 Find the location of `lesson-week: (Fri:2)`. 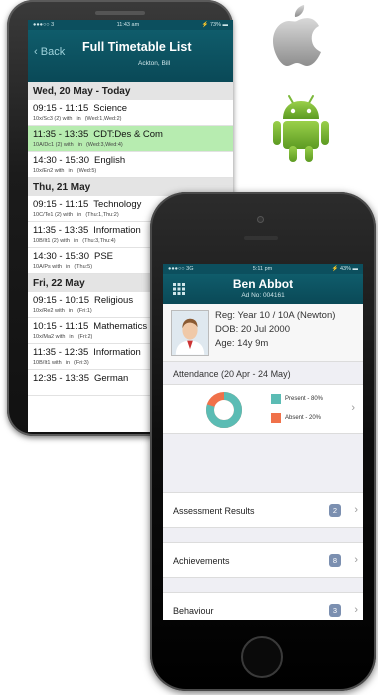

lesson-week: (Fri:2) is located at coordinates (85, 337).